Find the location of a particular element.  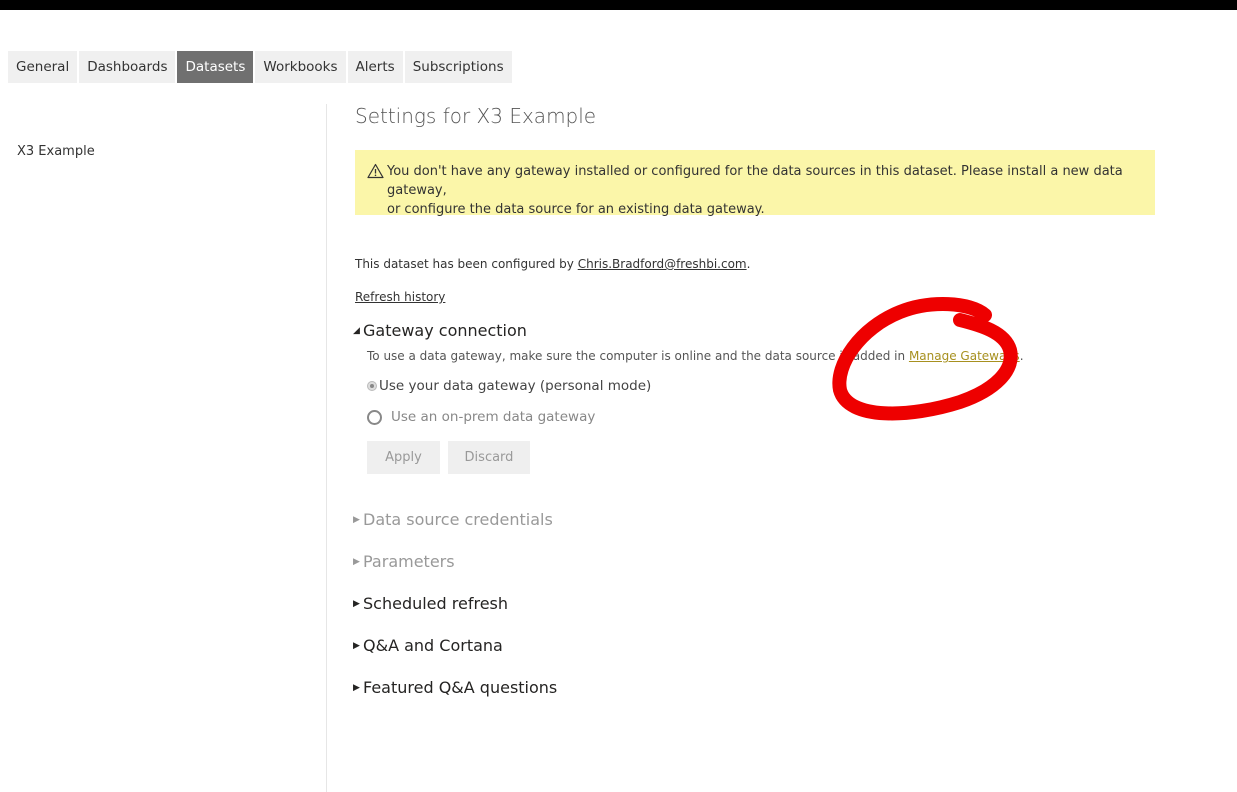

gateway-description-suffix: . is located at coordinates (1021, 356).